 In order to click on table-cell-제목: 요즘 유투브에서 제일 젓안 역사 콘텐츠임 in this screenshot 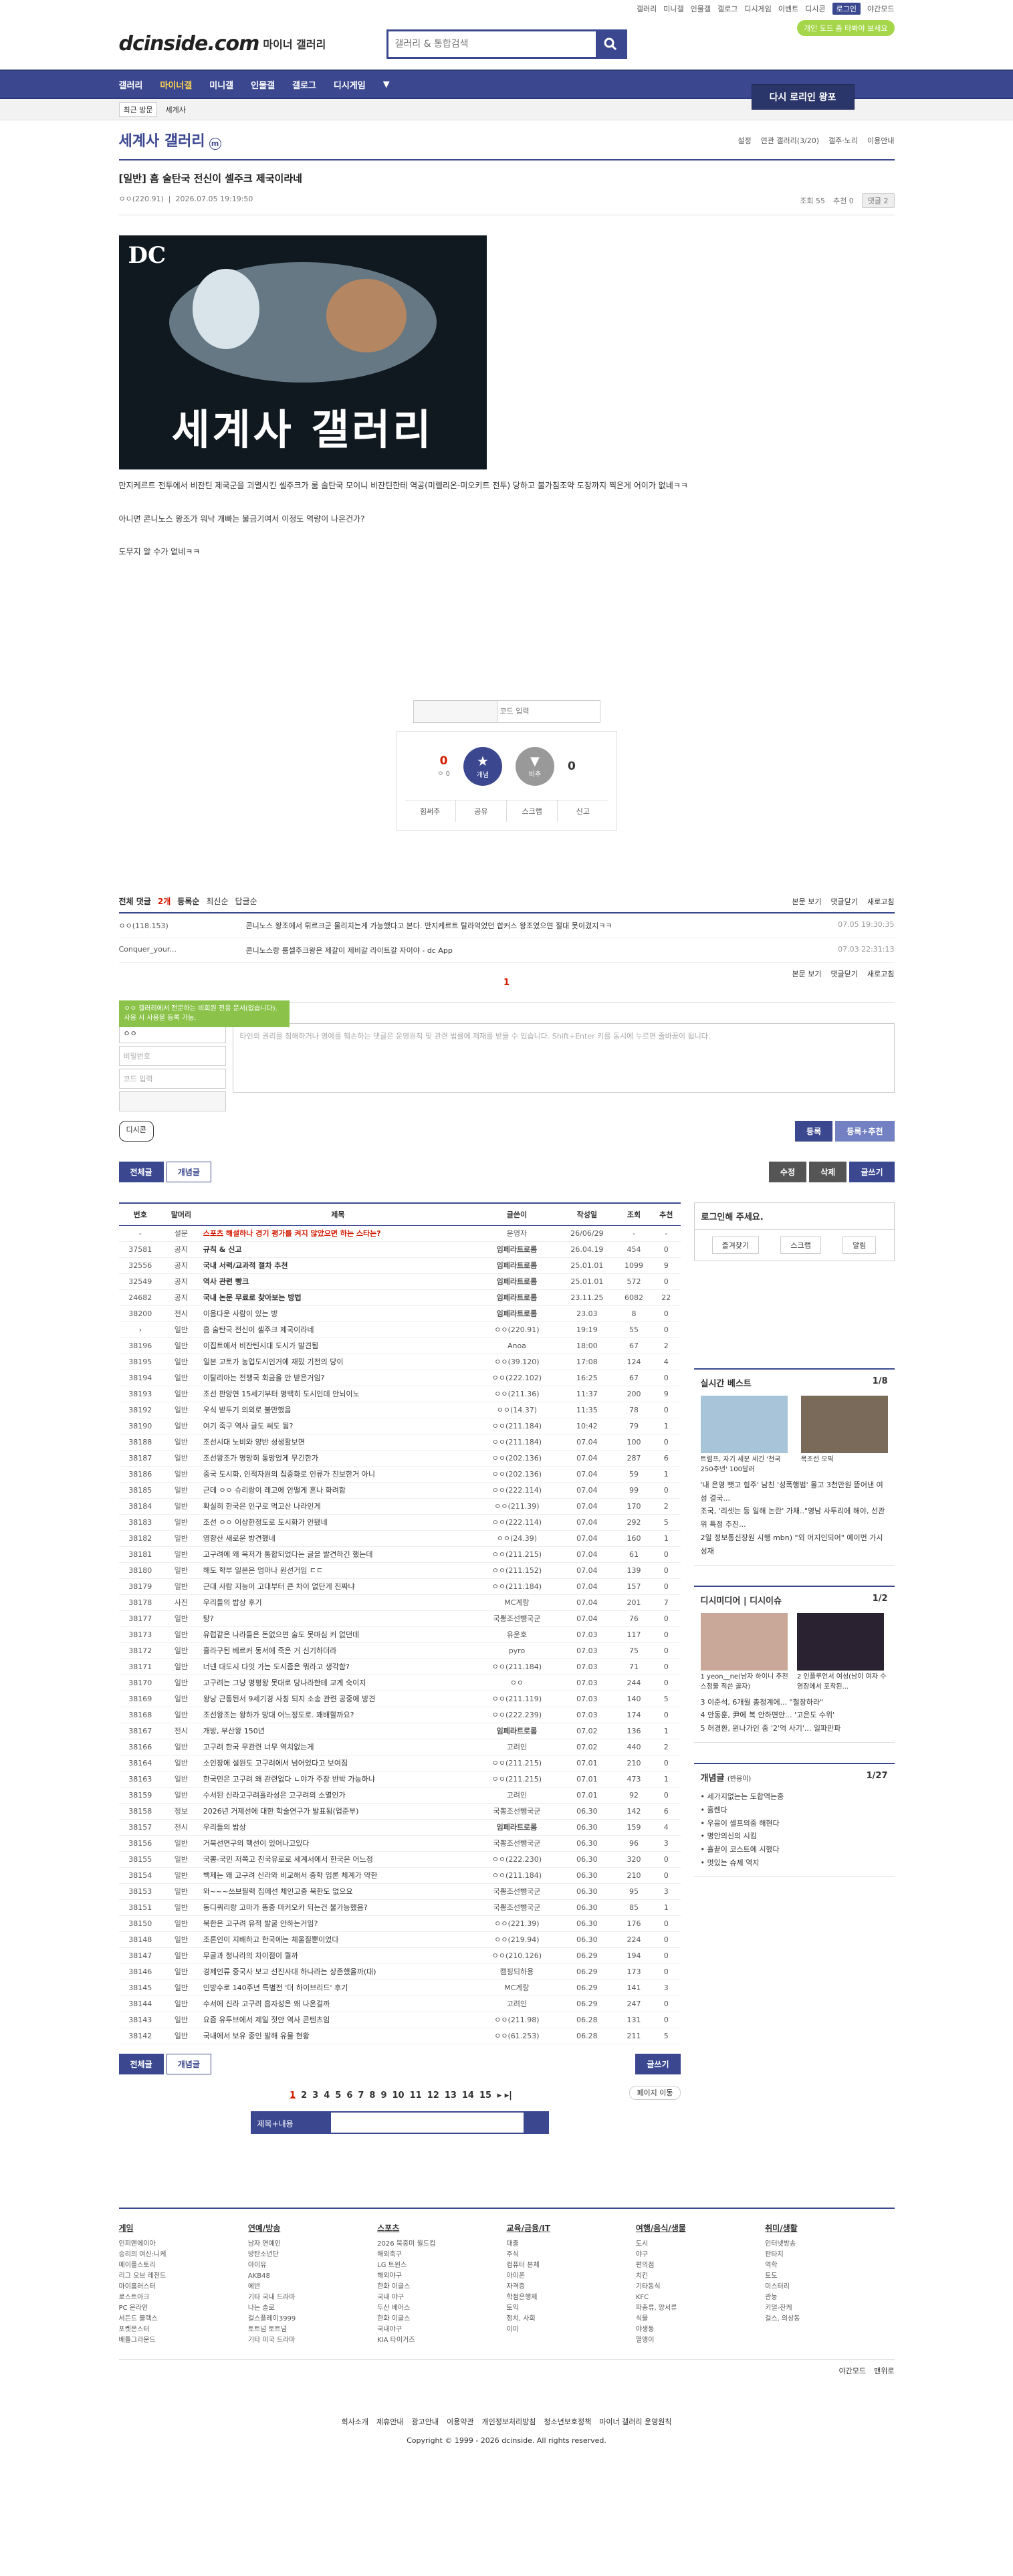, I will do `click(338, 2020)`.